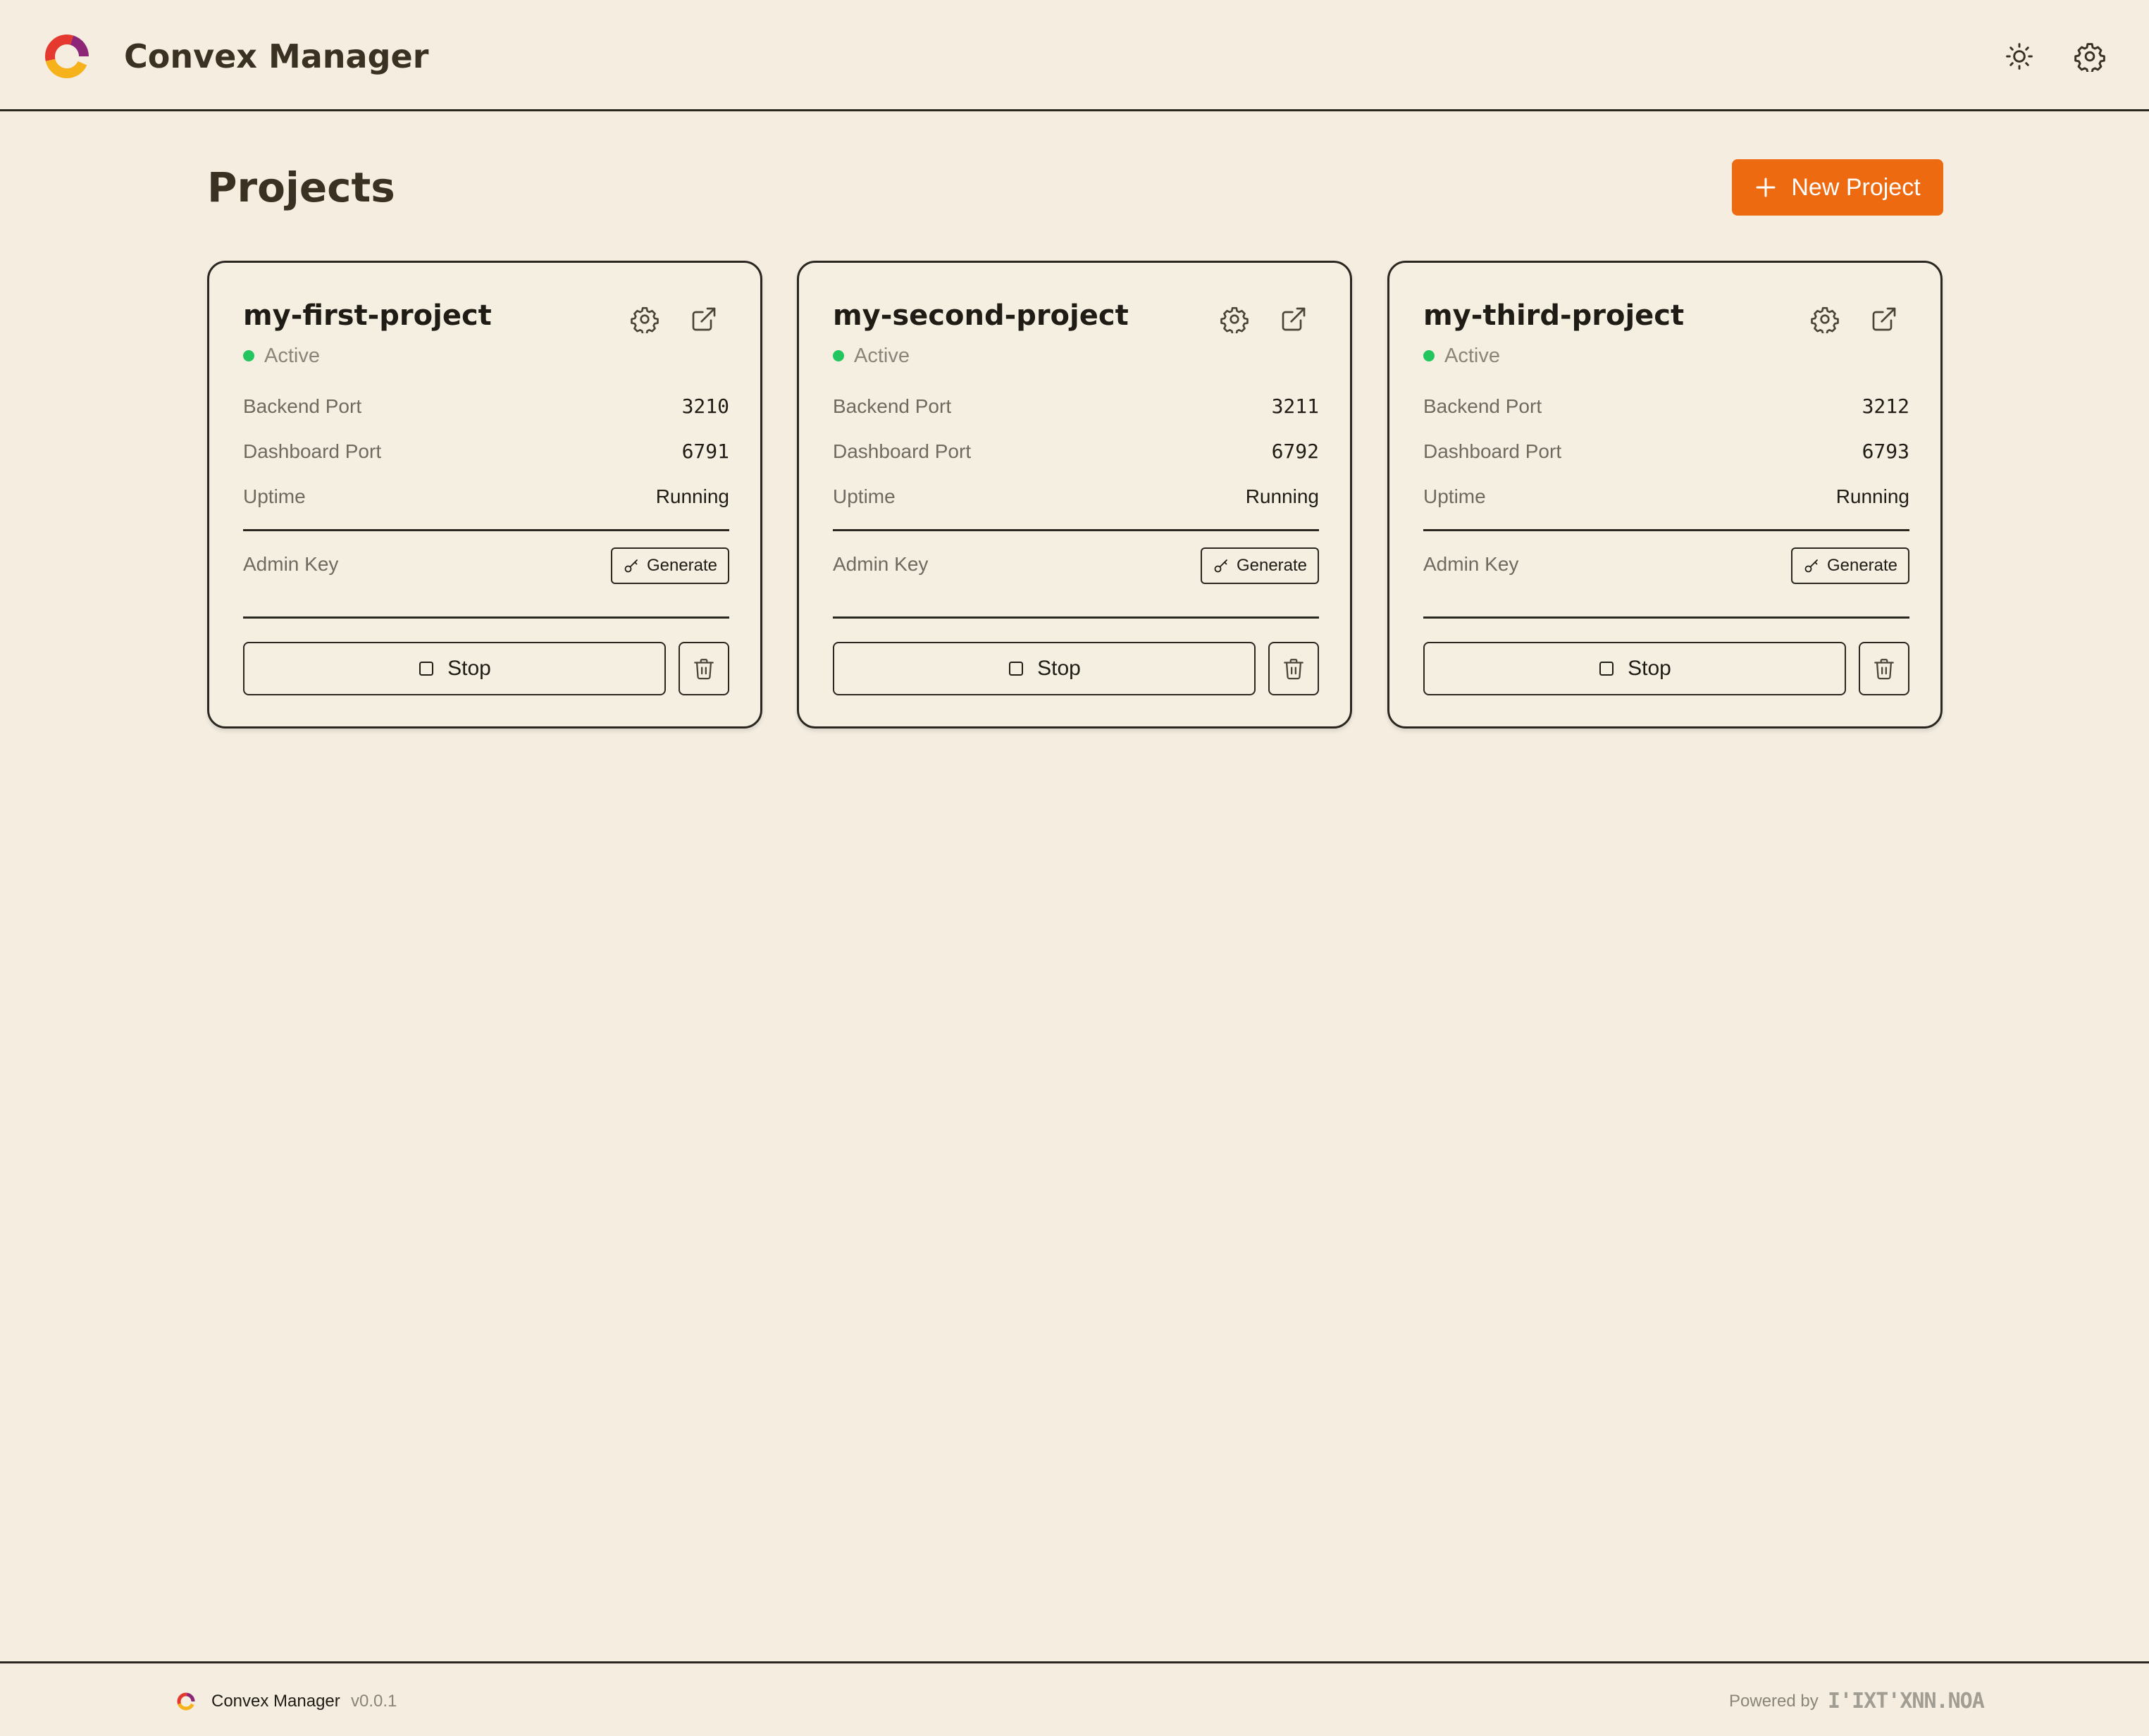 Image resolution: width=2149 pixels, height=1736 pixels. I want to click on backend-port-row: Backend Port 3211, so click(1076, 407).